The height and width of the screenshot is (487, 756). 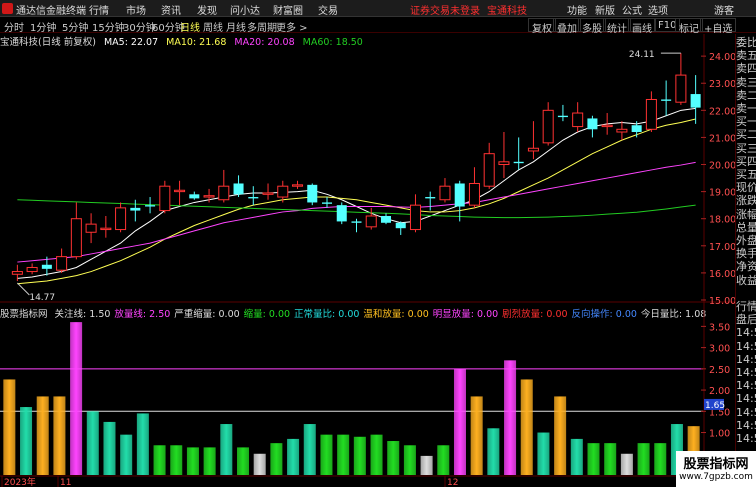 What do you see at coordinates (715, 406) in the screenshot?
I see `indicator-marker-label: 1.65` at bounding box center [715, 406].